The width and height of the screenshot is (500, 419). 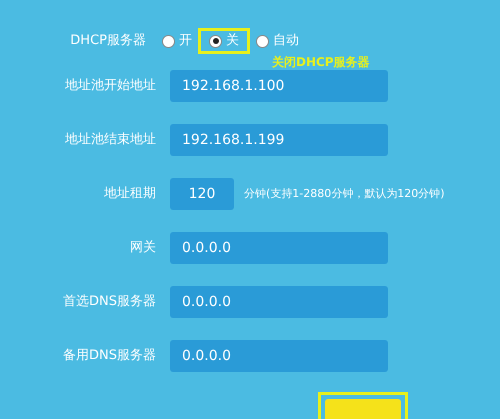 I want to click on radio-label: 开, so click(x=185, y=41).